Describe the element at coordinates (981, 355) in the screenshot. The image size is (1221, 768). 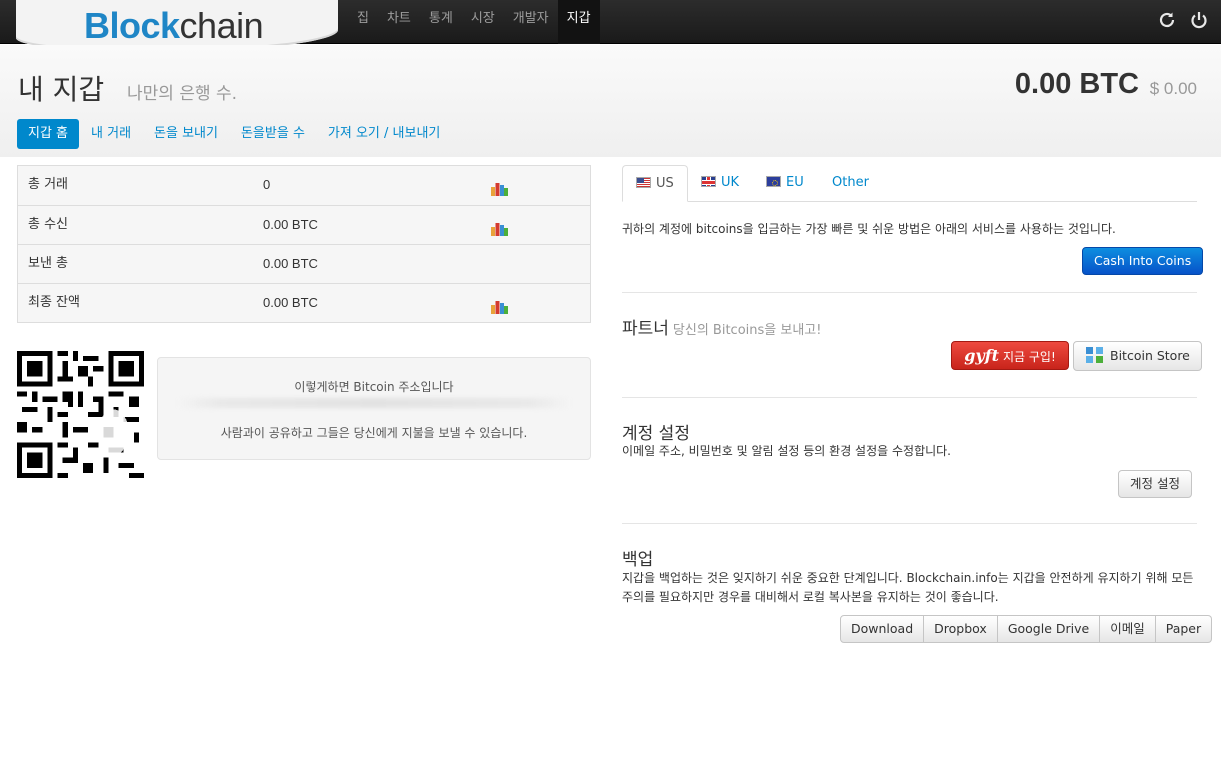
I see `gyft-logo: gyft` at that location.